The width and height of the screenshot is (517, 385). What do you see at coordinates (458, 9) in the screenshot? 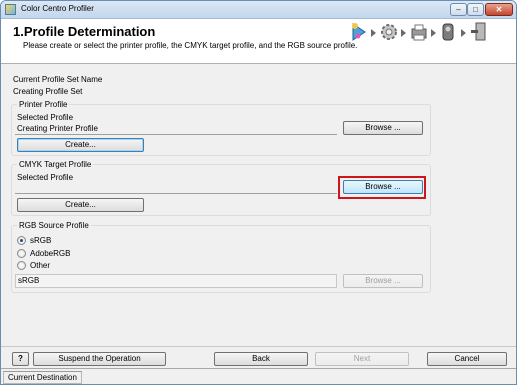
I see `minimize-button: –` at bounding box center [458, 9].